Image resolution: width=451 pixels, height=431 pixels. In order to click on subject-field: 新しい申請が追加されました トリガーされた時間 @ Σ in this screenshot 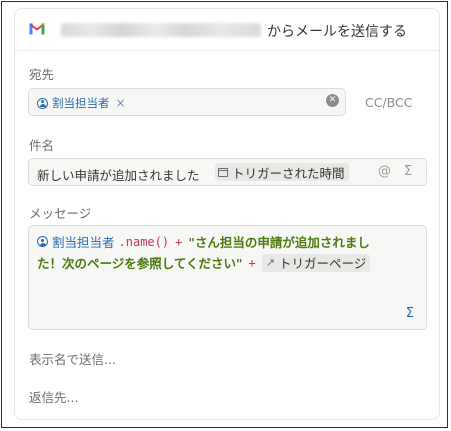, I will do `click(227, 172)`.